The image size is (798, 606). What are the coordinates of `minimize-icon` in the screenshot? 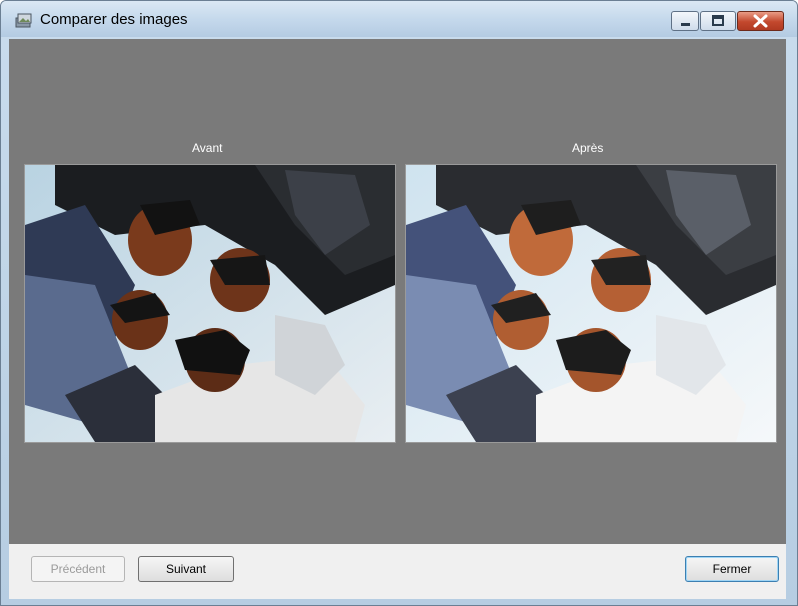 It's located at (685, 24).